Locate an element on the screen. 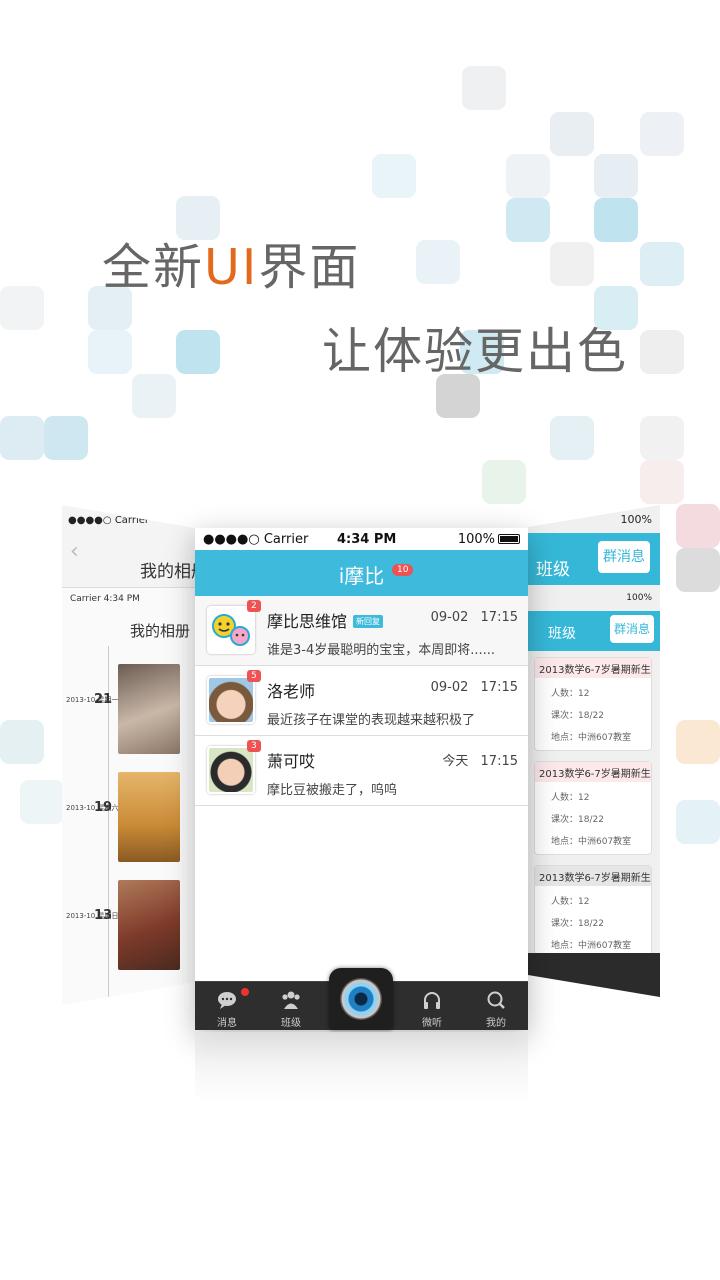  right-inner-status: 100% is located at coordinates (639, 598).